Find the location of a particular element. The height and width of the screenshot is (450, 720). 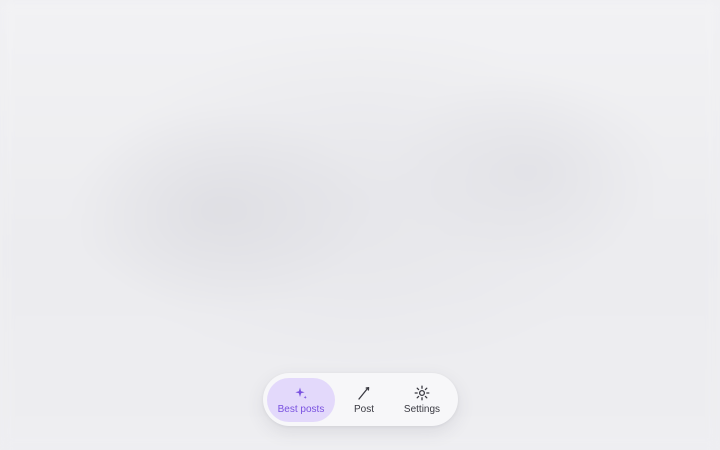

tab-post: Post is located at coordinates (364, 400).